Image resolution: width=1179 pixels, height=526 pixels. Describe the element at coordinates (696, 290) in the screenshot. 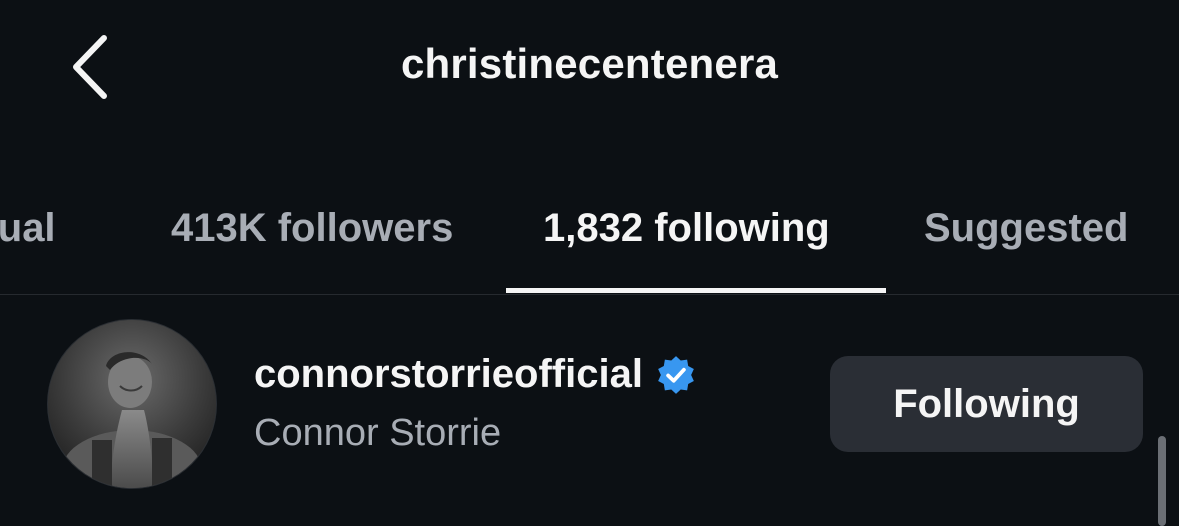

I see `active-tab-indicator` at that location.